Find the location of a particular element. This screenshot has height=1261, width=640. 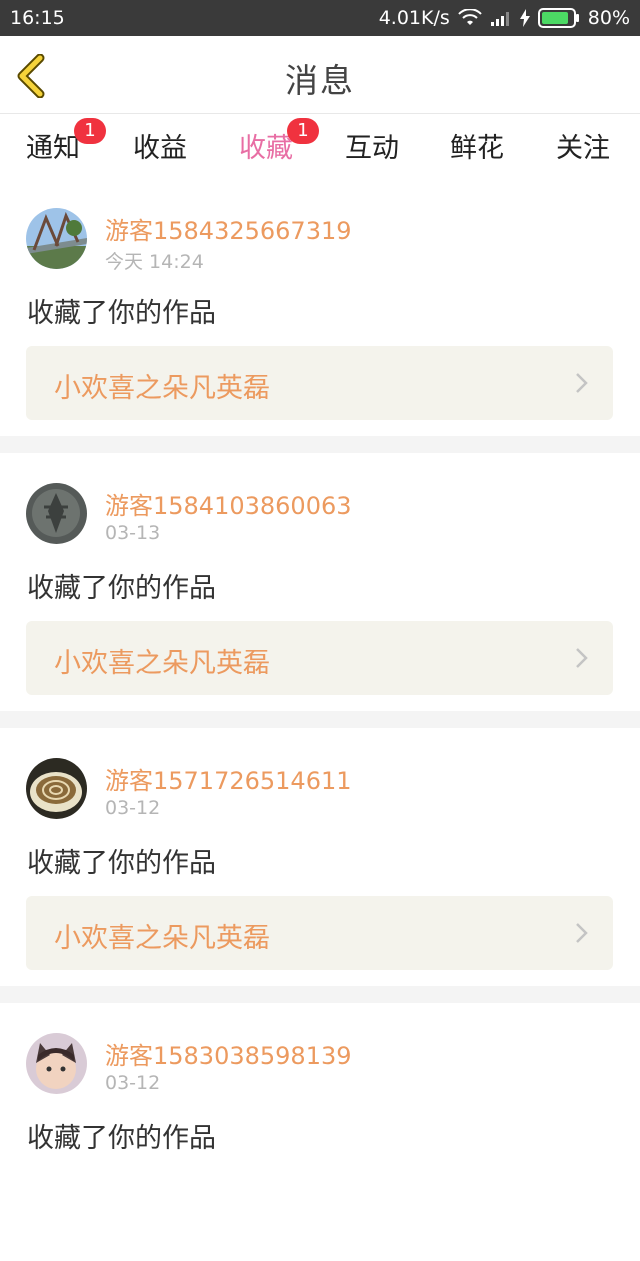

network-speed: 4.01K/s is located at coordinates (414, 18).